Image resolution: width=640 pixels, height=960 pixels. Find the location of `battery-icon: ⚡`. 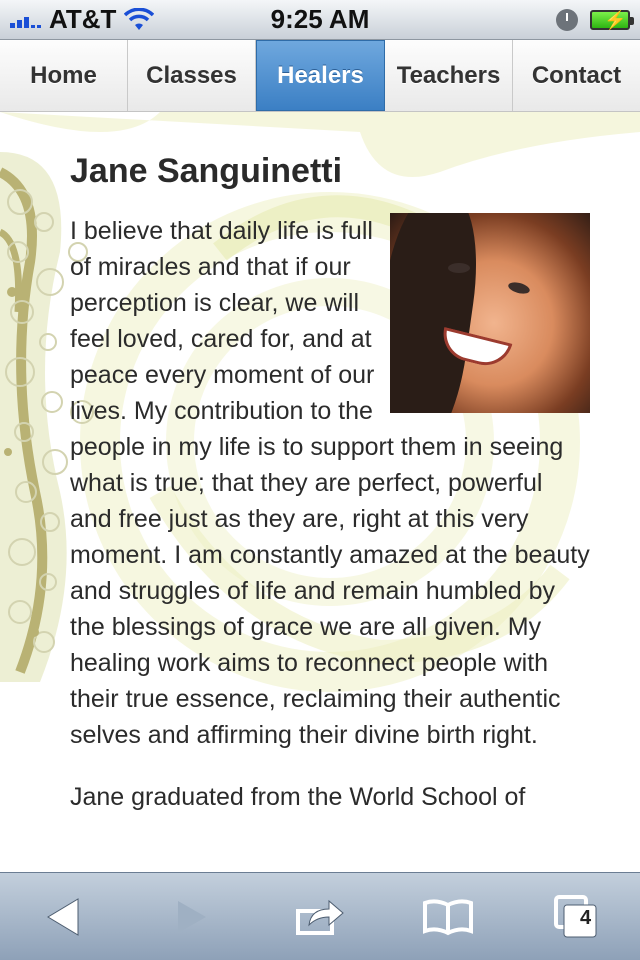

battery-icon: ⚡ is located at coordinates (612, 19).